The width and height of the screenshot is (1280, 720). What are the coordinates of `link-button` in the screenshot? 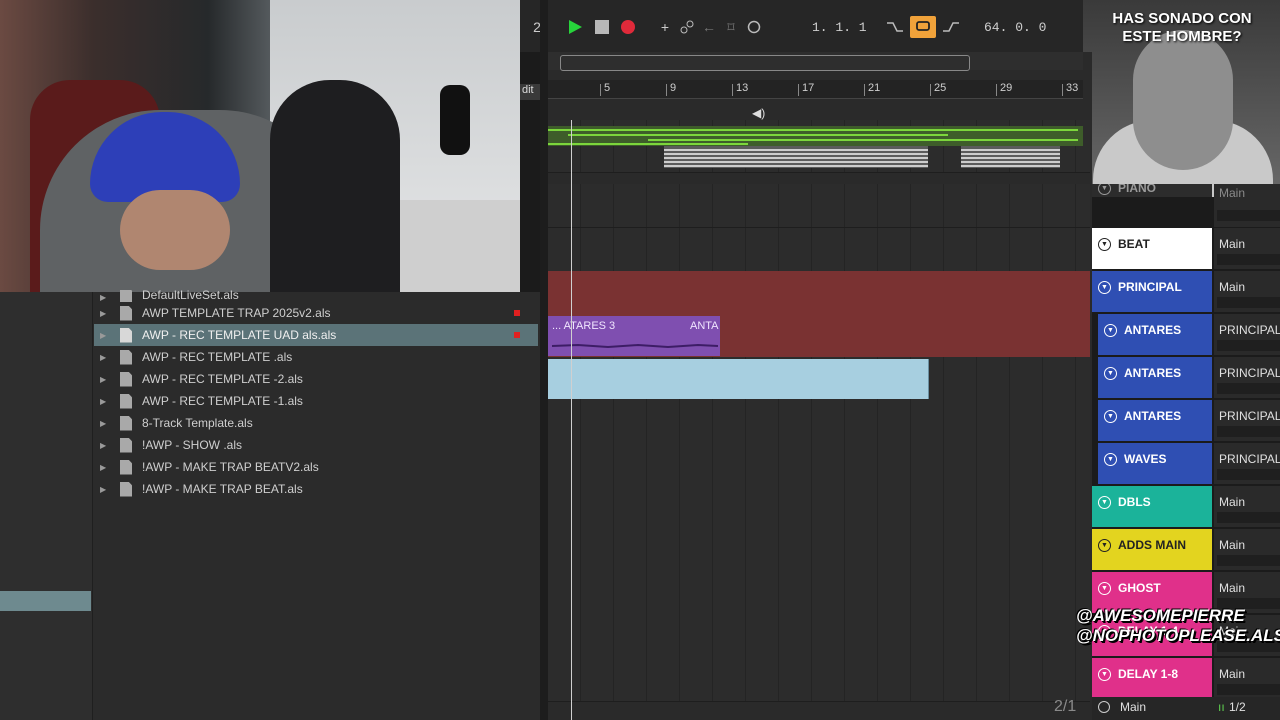 It's located at (687, 27).